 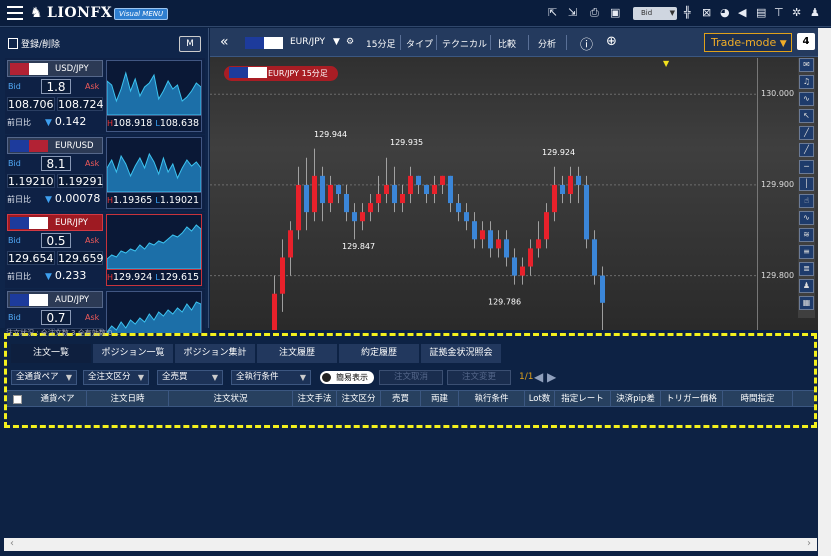 I want to click on column-header: 注文区分, so click(x=359, y=399).